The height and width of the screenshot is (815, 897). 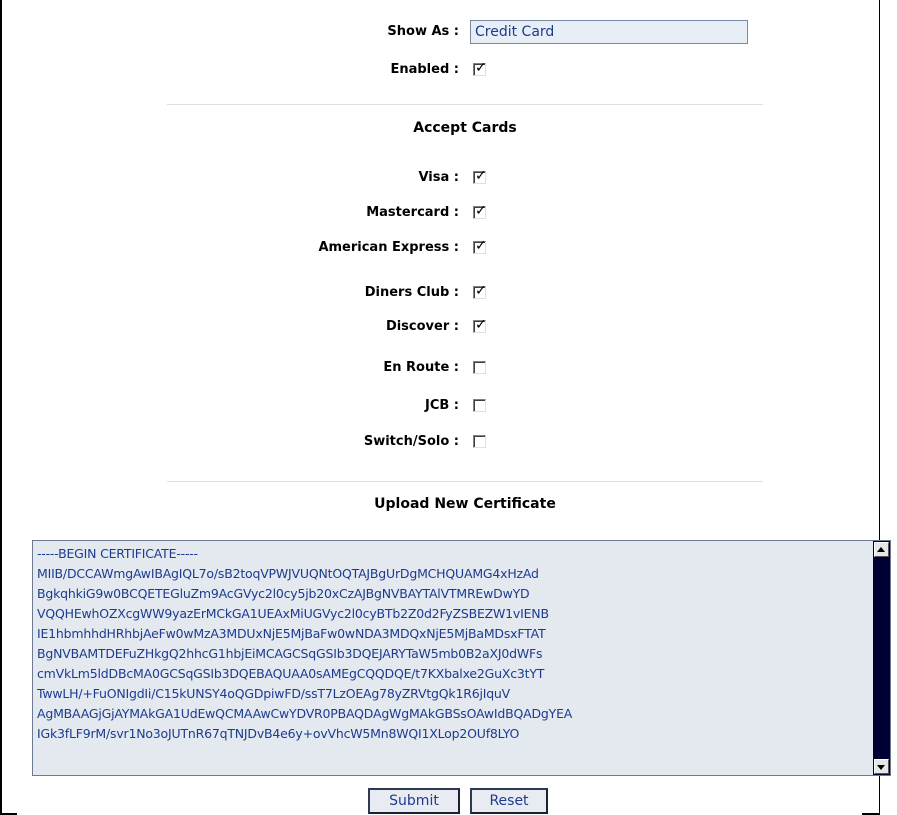 I want to click on card-row-switch-solo: Switch/Solo :, so click(x=440, y=442).